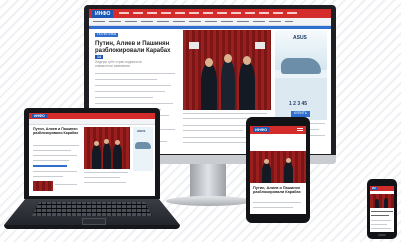  Describe the element at coordinates (298, 104) in the screenshot. I see `desktop-ad-price: 1 2 3 45` at that location.